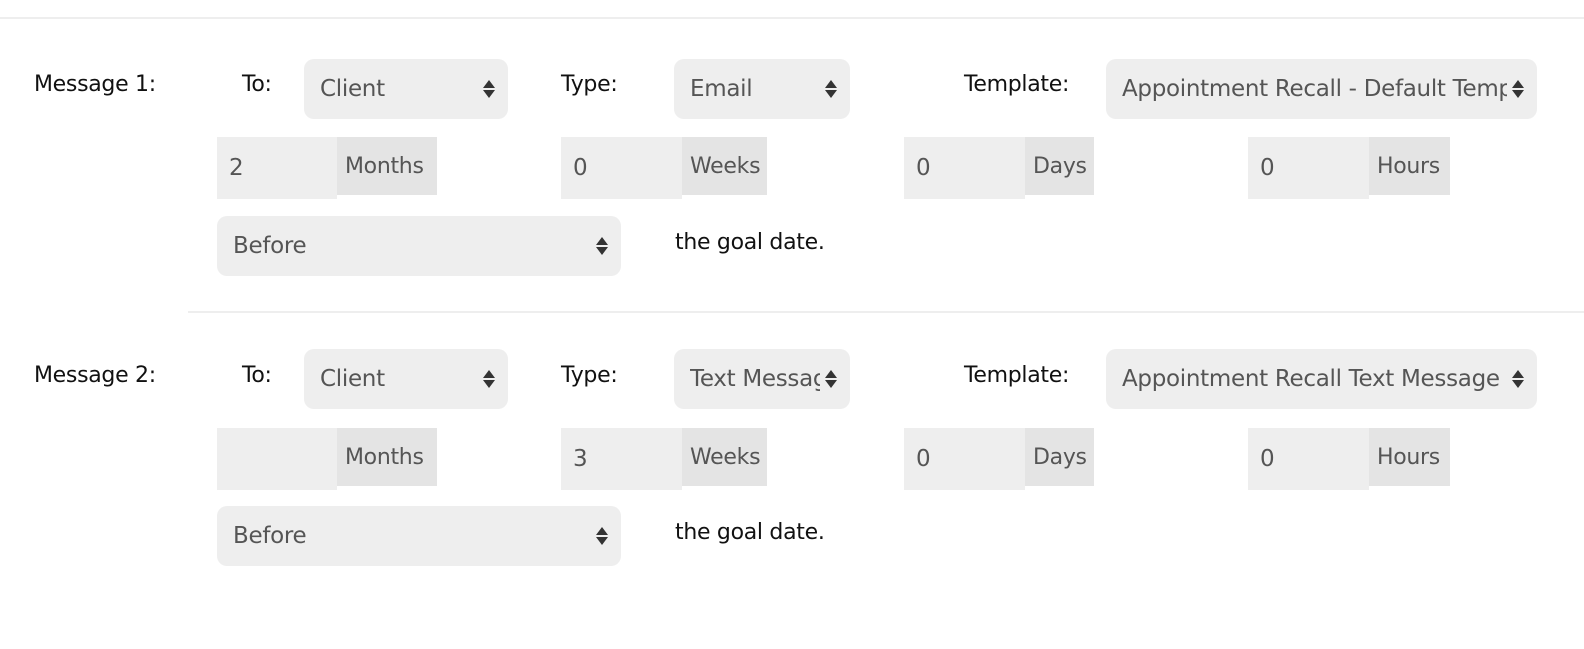 The height and width of the screenshot is (649, 1584). I want to click on months-group: Months, so click(327, 459).